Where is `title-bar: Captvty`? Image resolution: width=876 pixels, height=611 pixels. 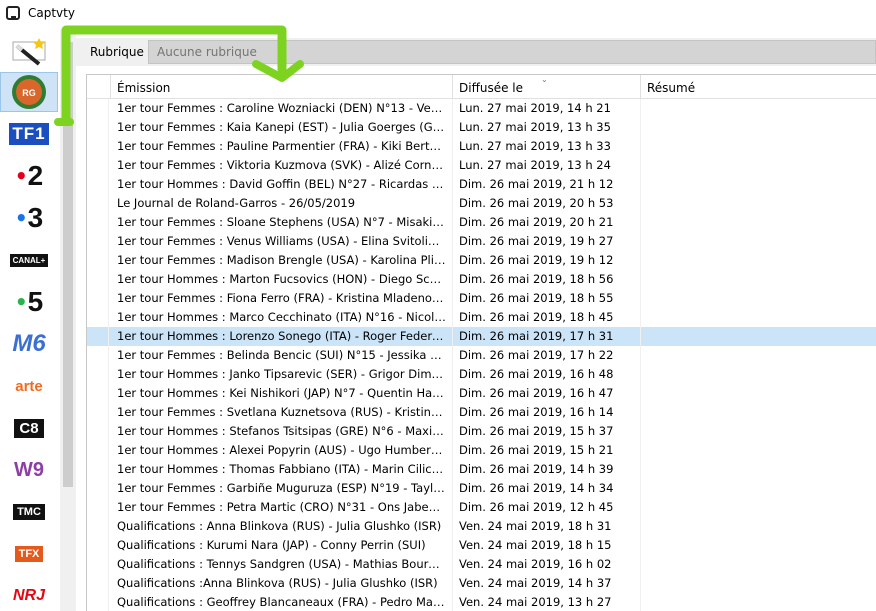 title-bar: Captvty is located at coordinates (438, 15).